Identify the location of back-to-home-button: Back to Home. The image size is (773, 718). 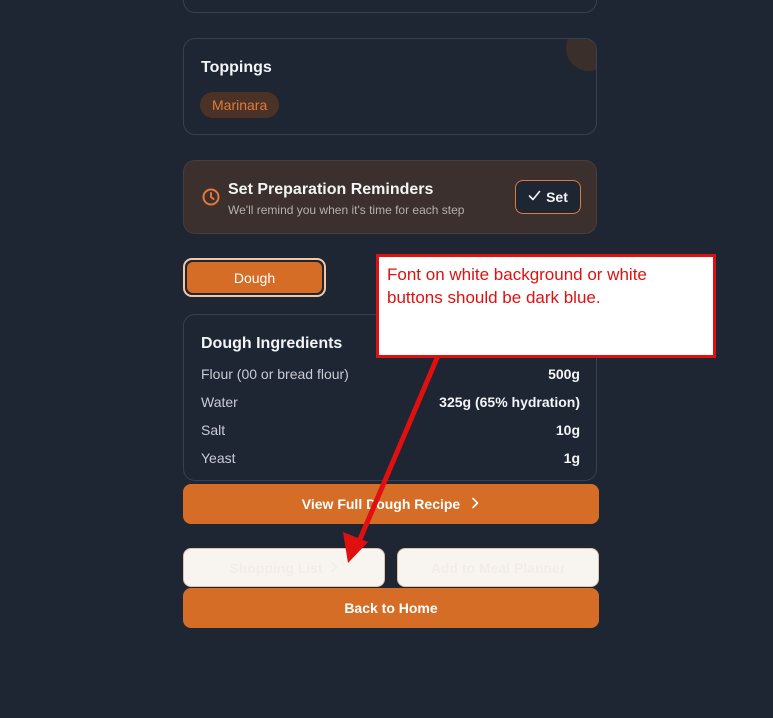
(391, 608).